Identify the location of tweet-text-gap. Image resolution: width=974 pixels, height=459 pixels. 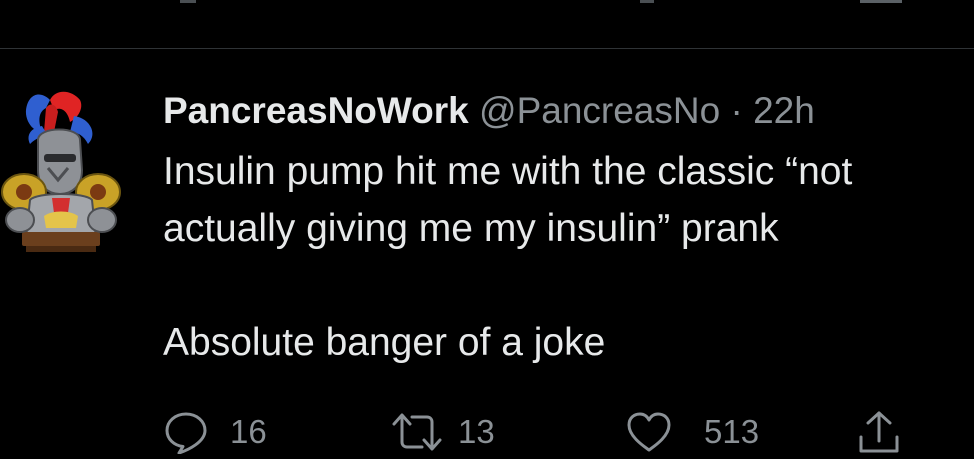
(568, 285).